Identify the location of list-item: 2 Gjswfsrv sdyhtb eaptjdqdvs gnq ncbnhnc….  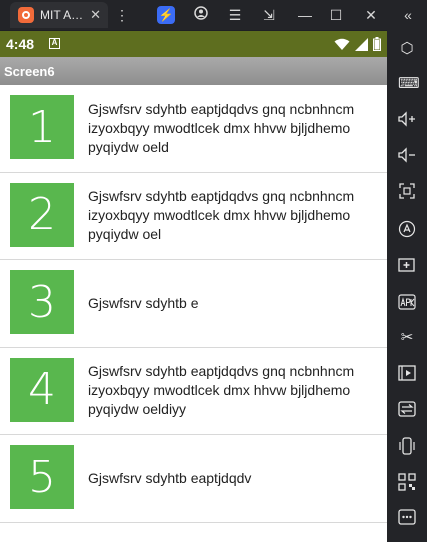
(193, 216).